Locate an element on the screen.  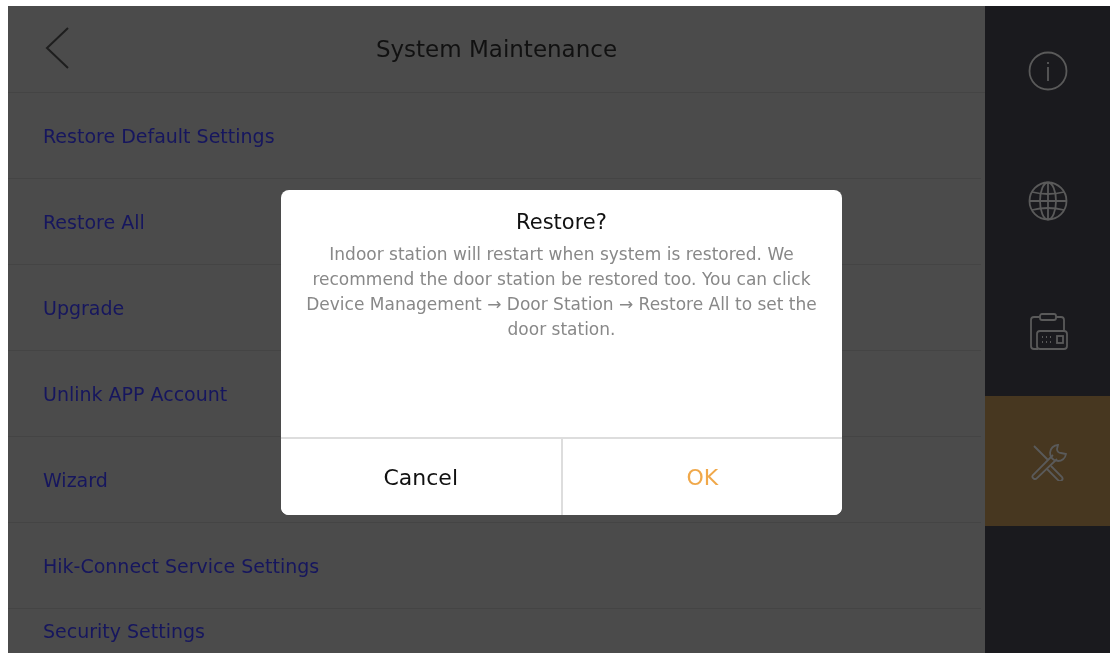
cancel-button: Cancel is located at coordinates (422, 477).